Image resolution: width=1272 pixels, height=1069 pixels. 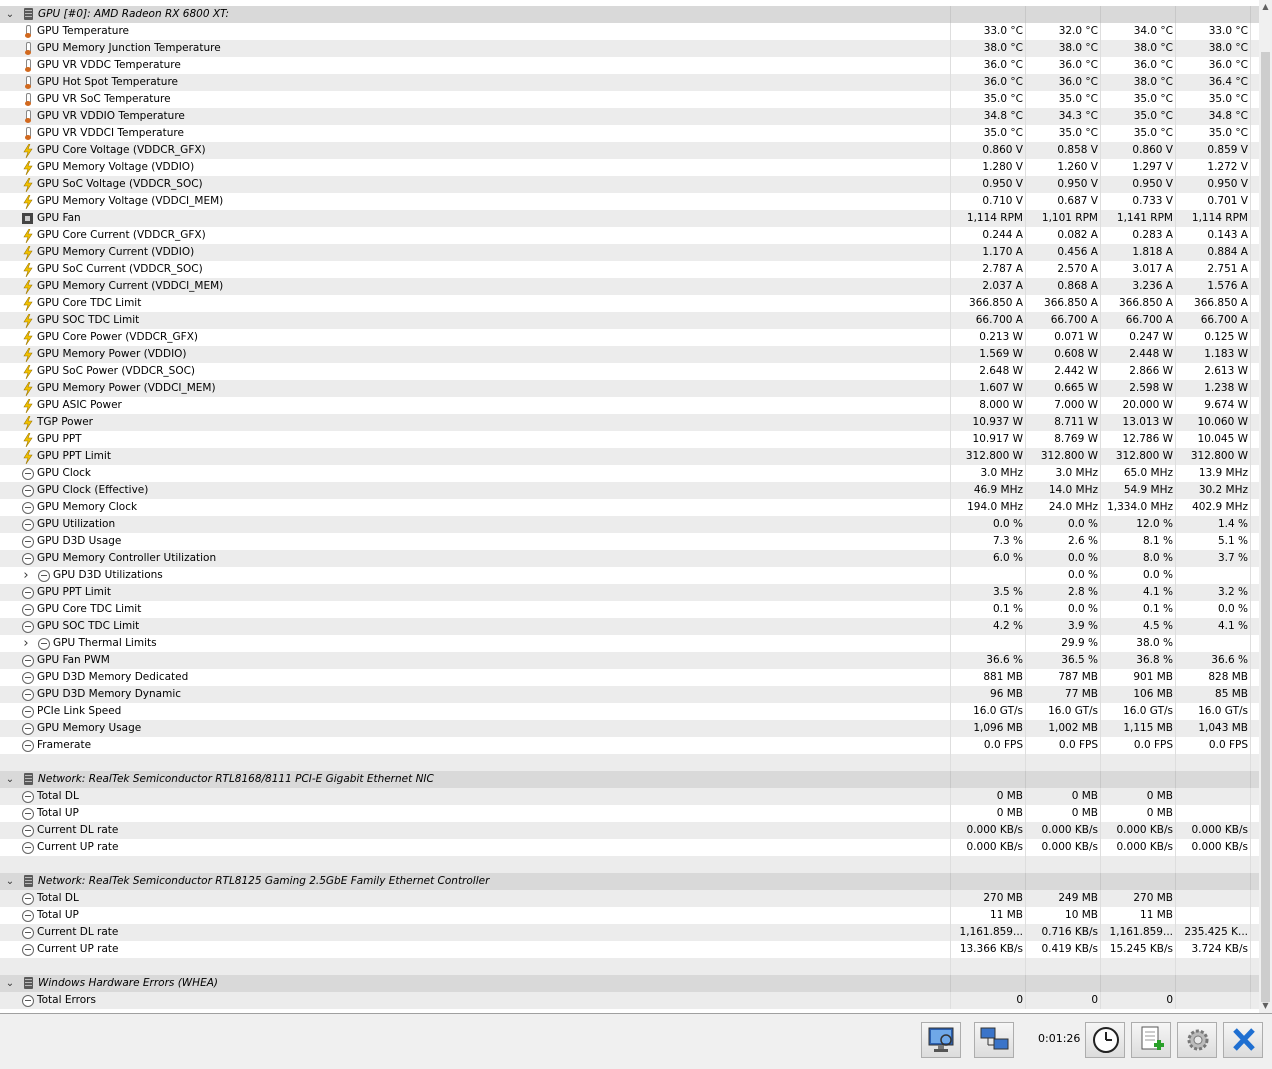 I want to click on reset-timer-button, so click(x=1105, y=1040).